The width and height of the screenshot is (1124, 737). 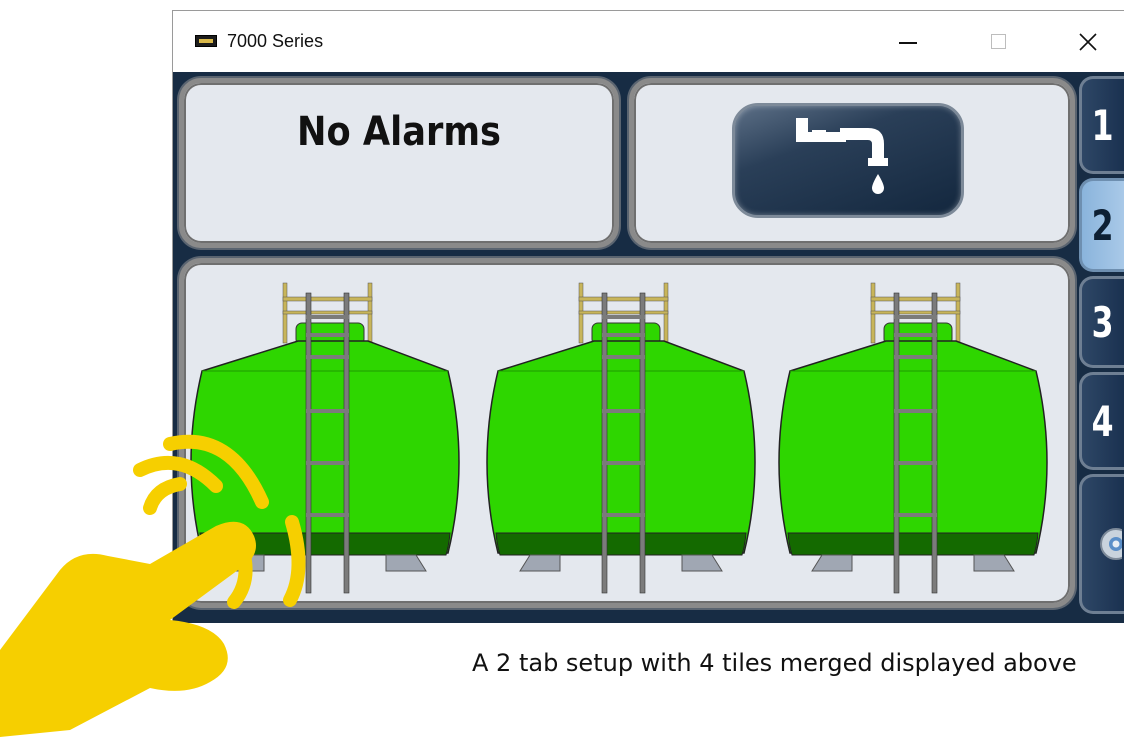 I want to click on pump-tile, so click(x=852, y=163).